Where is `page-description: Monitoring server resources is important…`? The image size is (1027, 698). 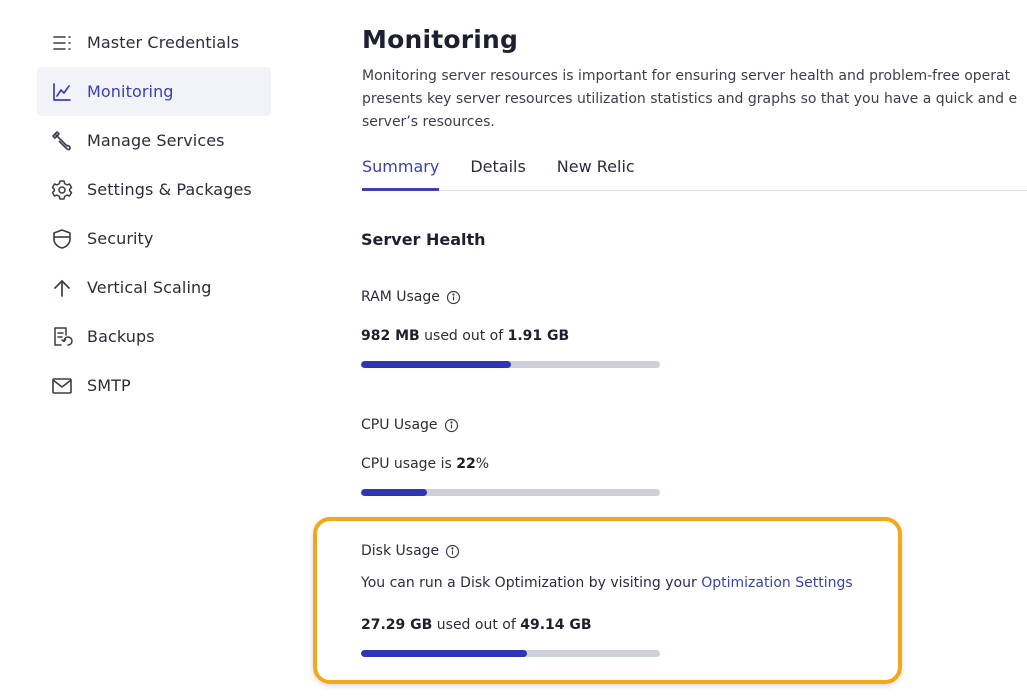 page-description: Monitoring server resources is important… is located at coordinates (694, 99).